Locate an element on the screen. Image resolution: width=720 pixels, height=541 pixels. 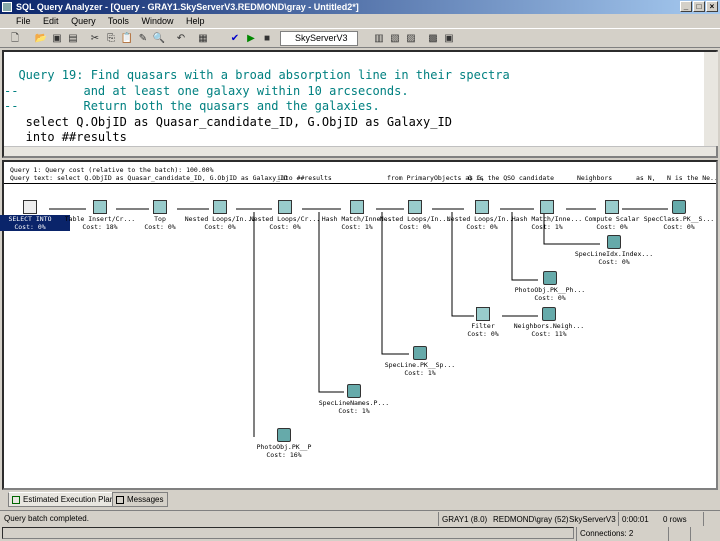
options-icon: ▩ is located at coordinates (433, 38).